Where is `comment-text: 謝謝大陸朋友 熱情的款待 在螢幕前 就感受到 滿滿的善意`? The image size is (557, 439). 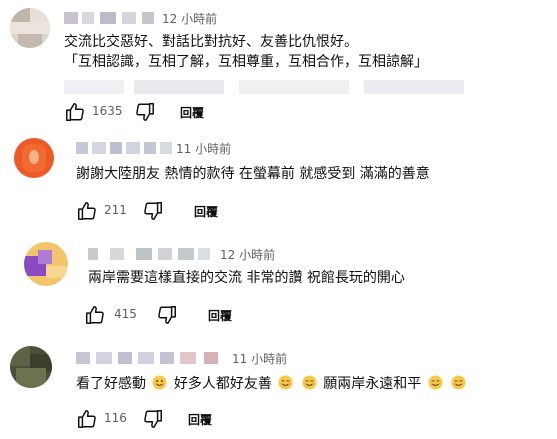 comment-text: 謝謝大陸朋友 熱情的款待 在螢幕前 就感受到 滿滿的善意 is located at coordinates (253, 174).